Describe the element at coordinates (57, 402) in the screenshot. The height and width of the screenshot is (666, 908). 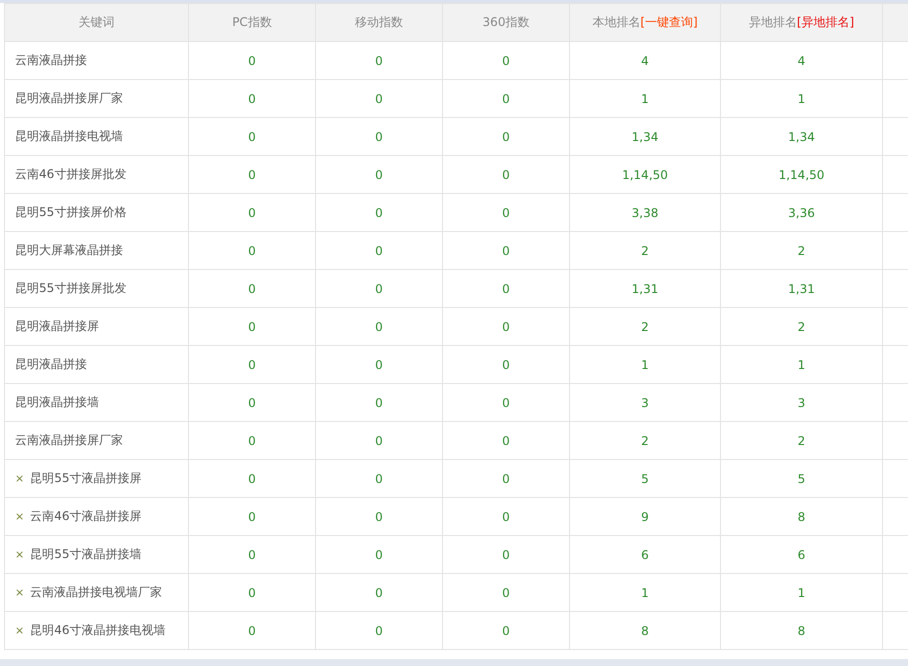
I see `keyword-text: 昆明液晶拼接墙` at that location.